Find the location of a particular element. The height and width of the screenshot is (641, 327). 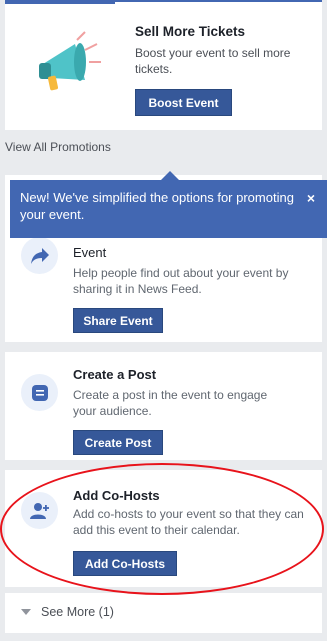

add-cohosts-button: Add Co-Hosts is located at coordinates (125, 563).